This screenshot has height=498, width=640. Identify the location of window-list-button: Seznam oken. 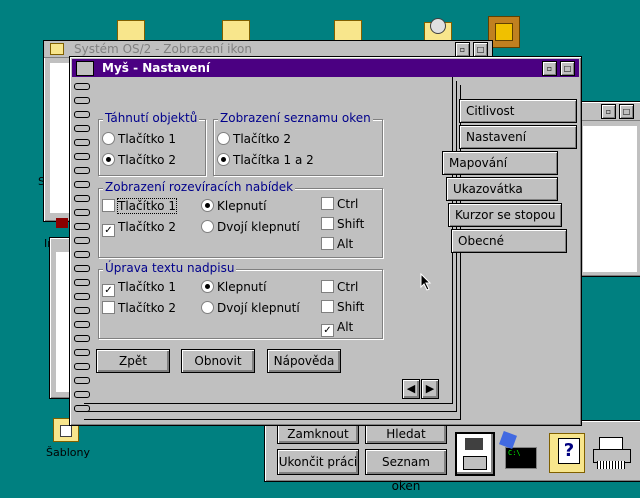
(406, 471).